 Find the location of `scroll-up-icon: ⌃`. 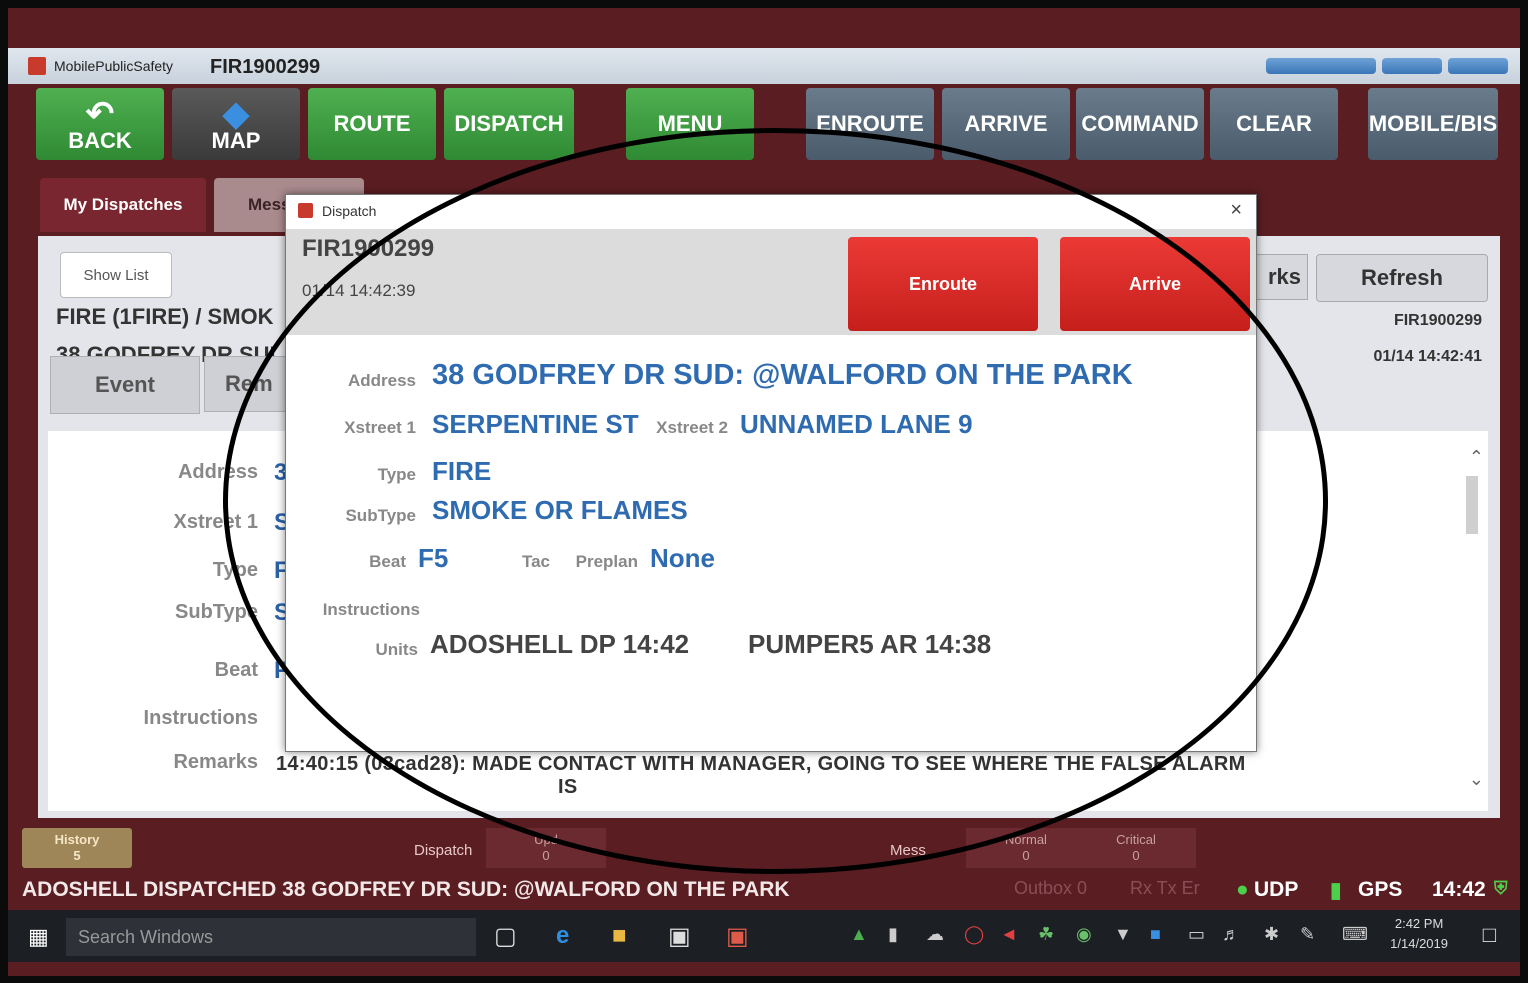

scroll-up-icon: ⌃ is located at coordinates (1476, 457).